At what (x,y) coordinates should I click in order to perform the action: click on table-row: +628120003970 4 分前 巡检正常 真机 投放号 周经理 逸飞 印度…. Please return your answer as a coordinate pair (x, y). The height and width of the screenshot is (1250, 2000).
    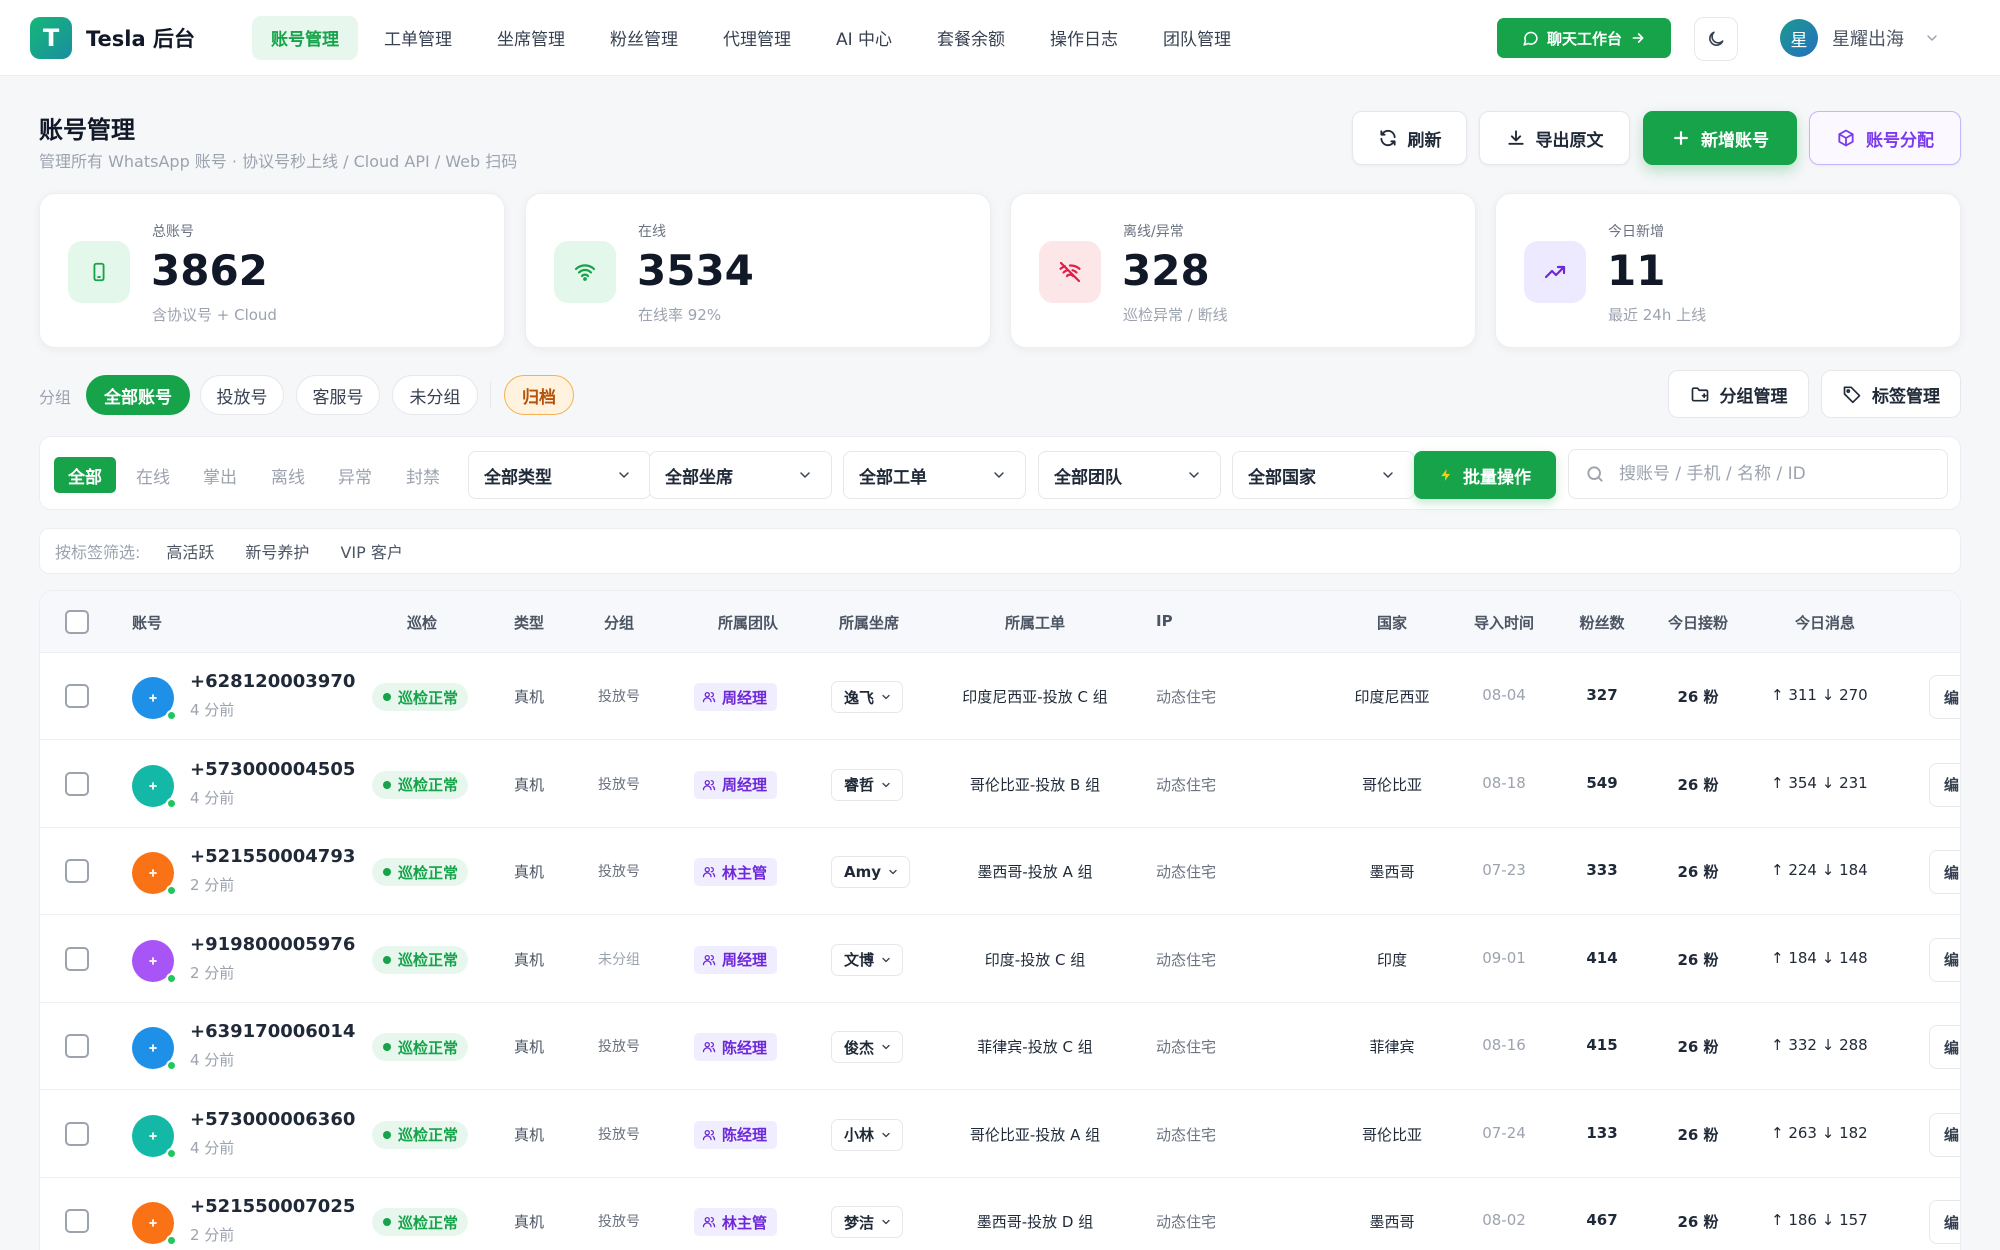
    Looking at the image, I should click on (1000, 696).